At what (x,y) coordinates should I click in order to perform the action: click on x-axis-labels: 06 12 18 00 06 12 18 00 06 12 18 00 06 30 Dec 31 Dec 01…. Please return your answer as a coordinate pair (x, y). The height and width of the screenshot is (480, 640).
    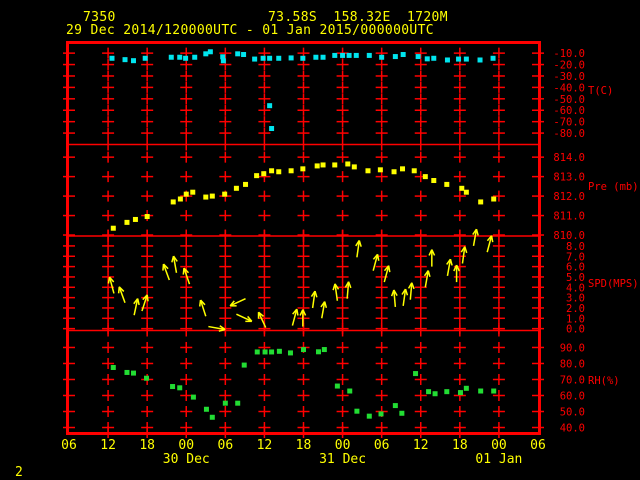
    Looking at the image, I should click on (303, 452).